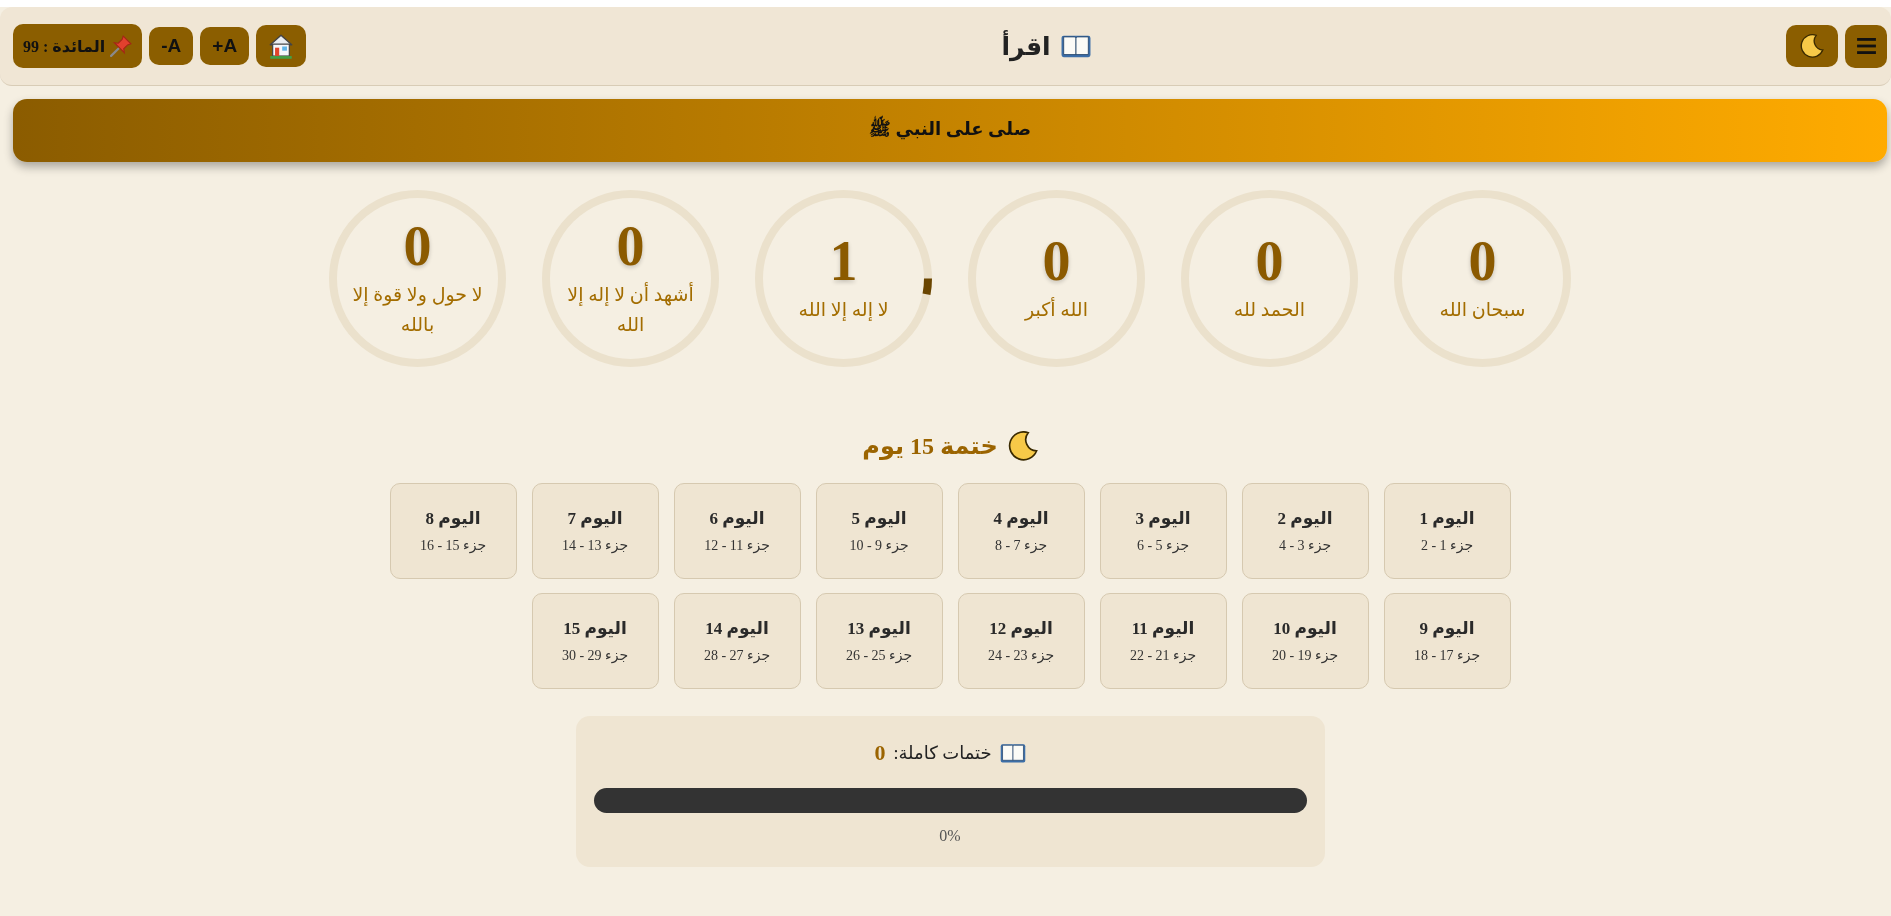  I want to click on juz-range: جزء 9 - 10, so click(879, 545).